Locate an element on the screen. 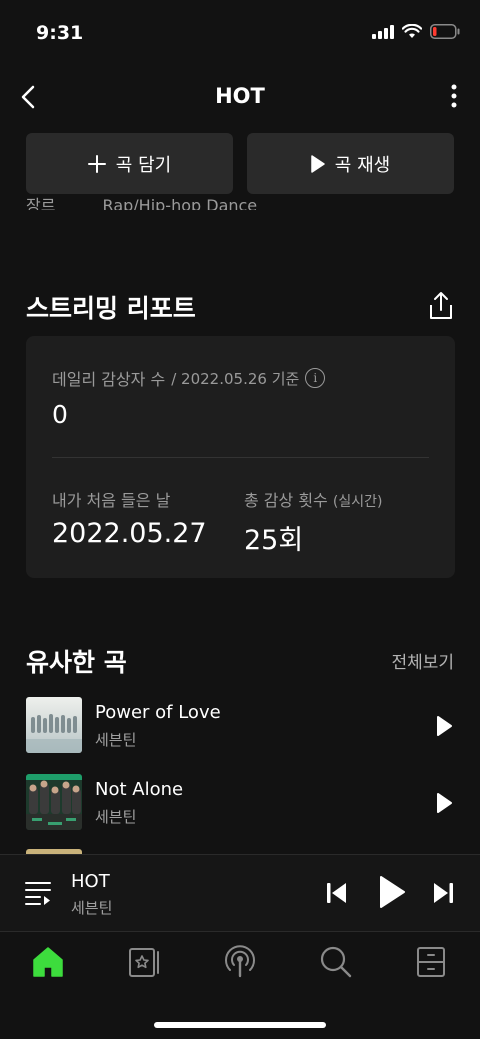 The width and height of the screenshot is (480, 1039). add-to-playlist-button: 곡 담기 is located at coordinates (129, 163).